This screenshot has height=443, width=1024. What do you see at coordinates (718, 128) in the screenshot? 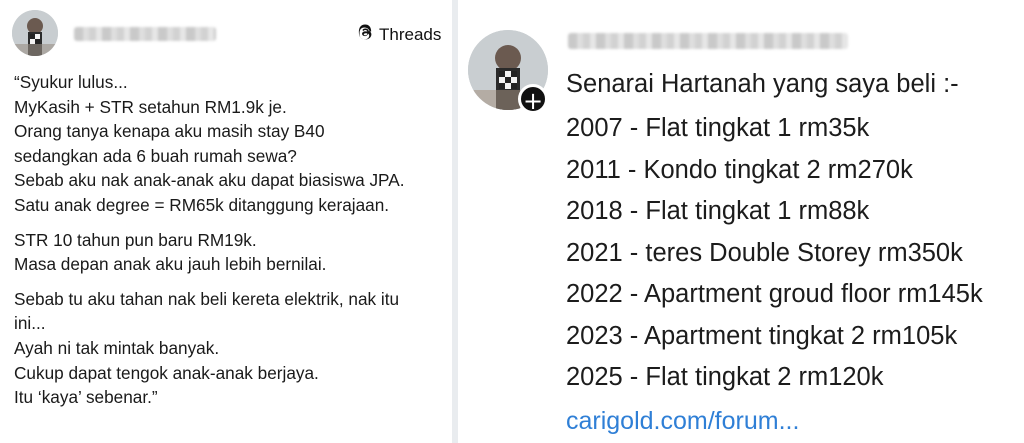
I see `list-item: 2007 - Flat tingkat 1 rm35k` at bounding box center [718, 128].